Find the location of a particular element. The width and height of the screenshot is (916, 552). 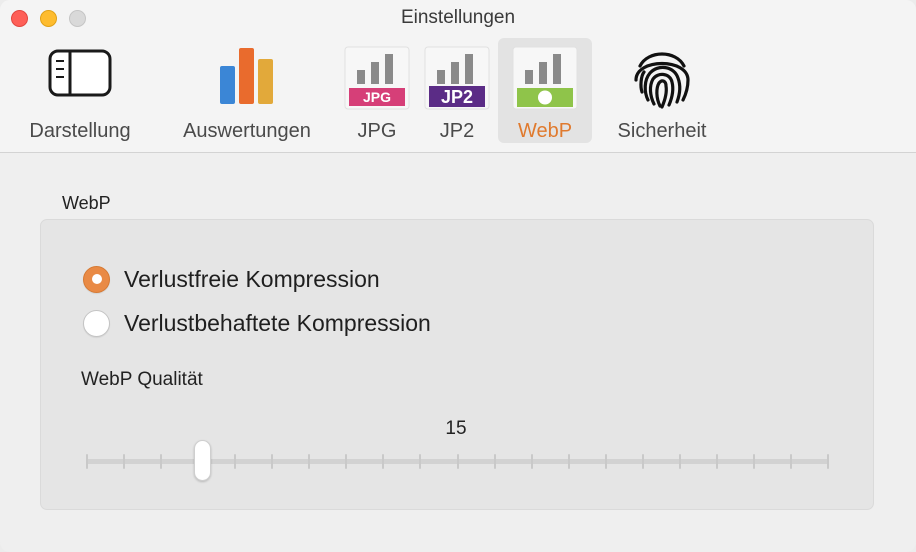

radio-lossy: Verlustbehaftete Kompression is located at coordinates (257, 323).